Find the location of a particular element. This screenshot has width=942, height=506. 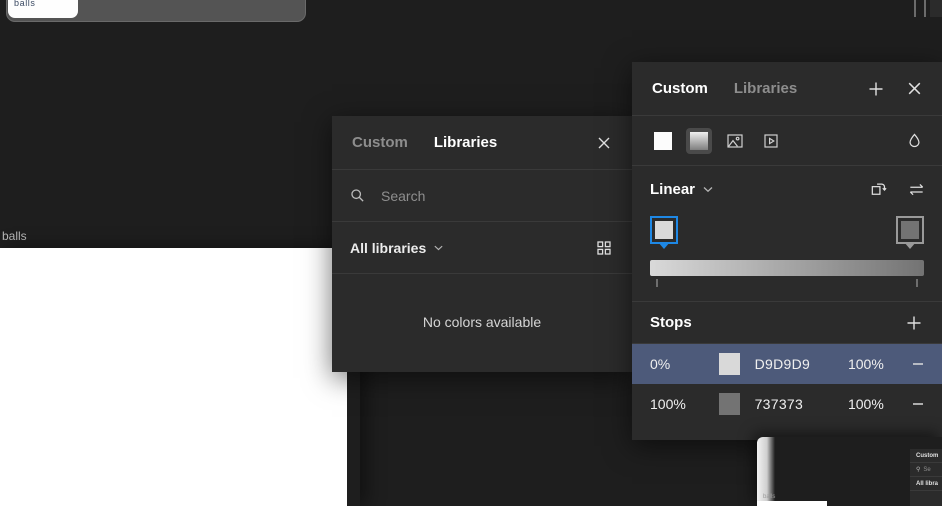

fill-type-solid-color is located at coordinates (663, 141).